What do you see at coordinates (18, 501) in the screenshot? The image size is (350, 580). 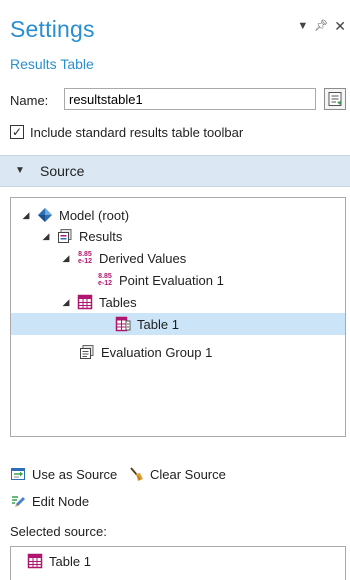 I see `edit-node-icon` at bounding box center [18, 501].